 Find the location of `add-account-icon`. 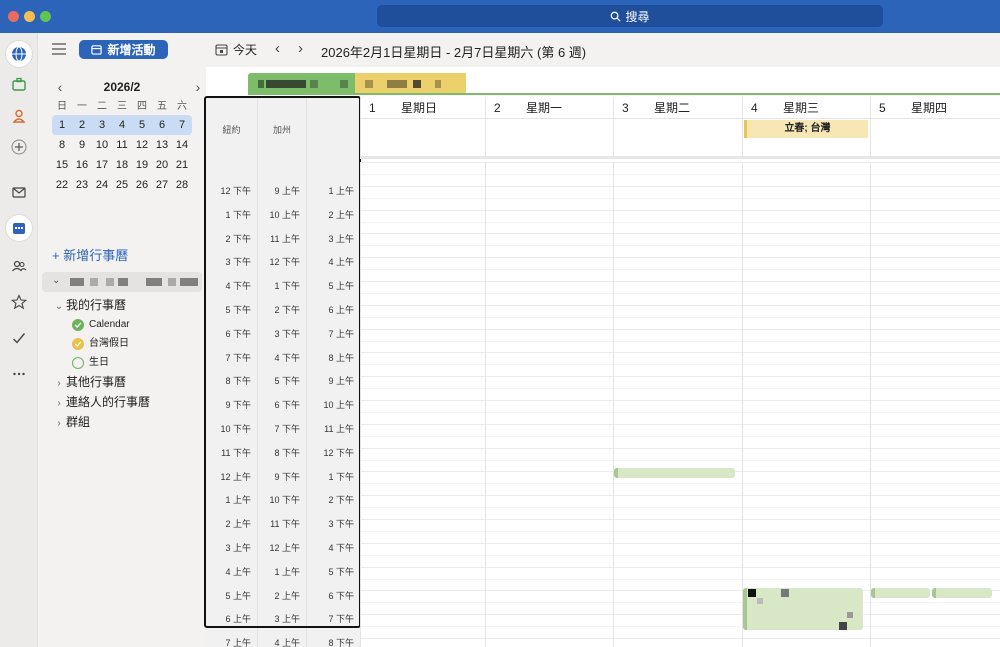

add-account-icon is located at coordinates (19, 147).